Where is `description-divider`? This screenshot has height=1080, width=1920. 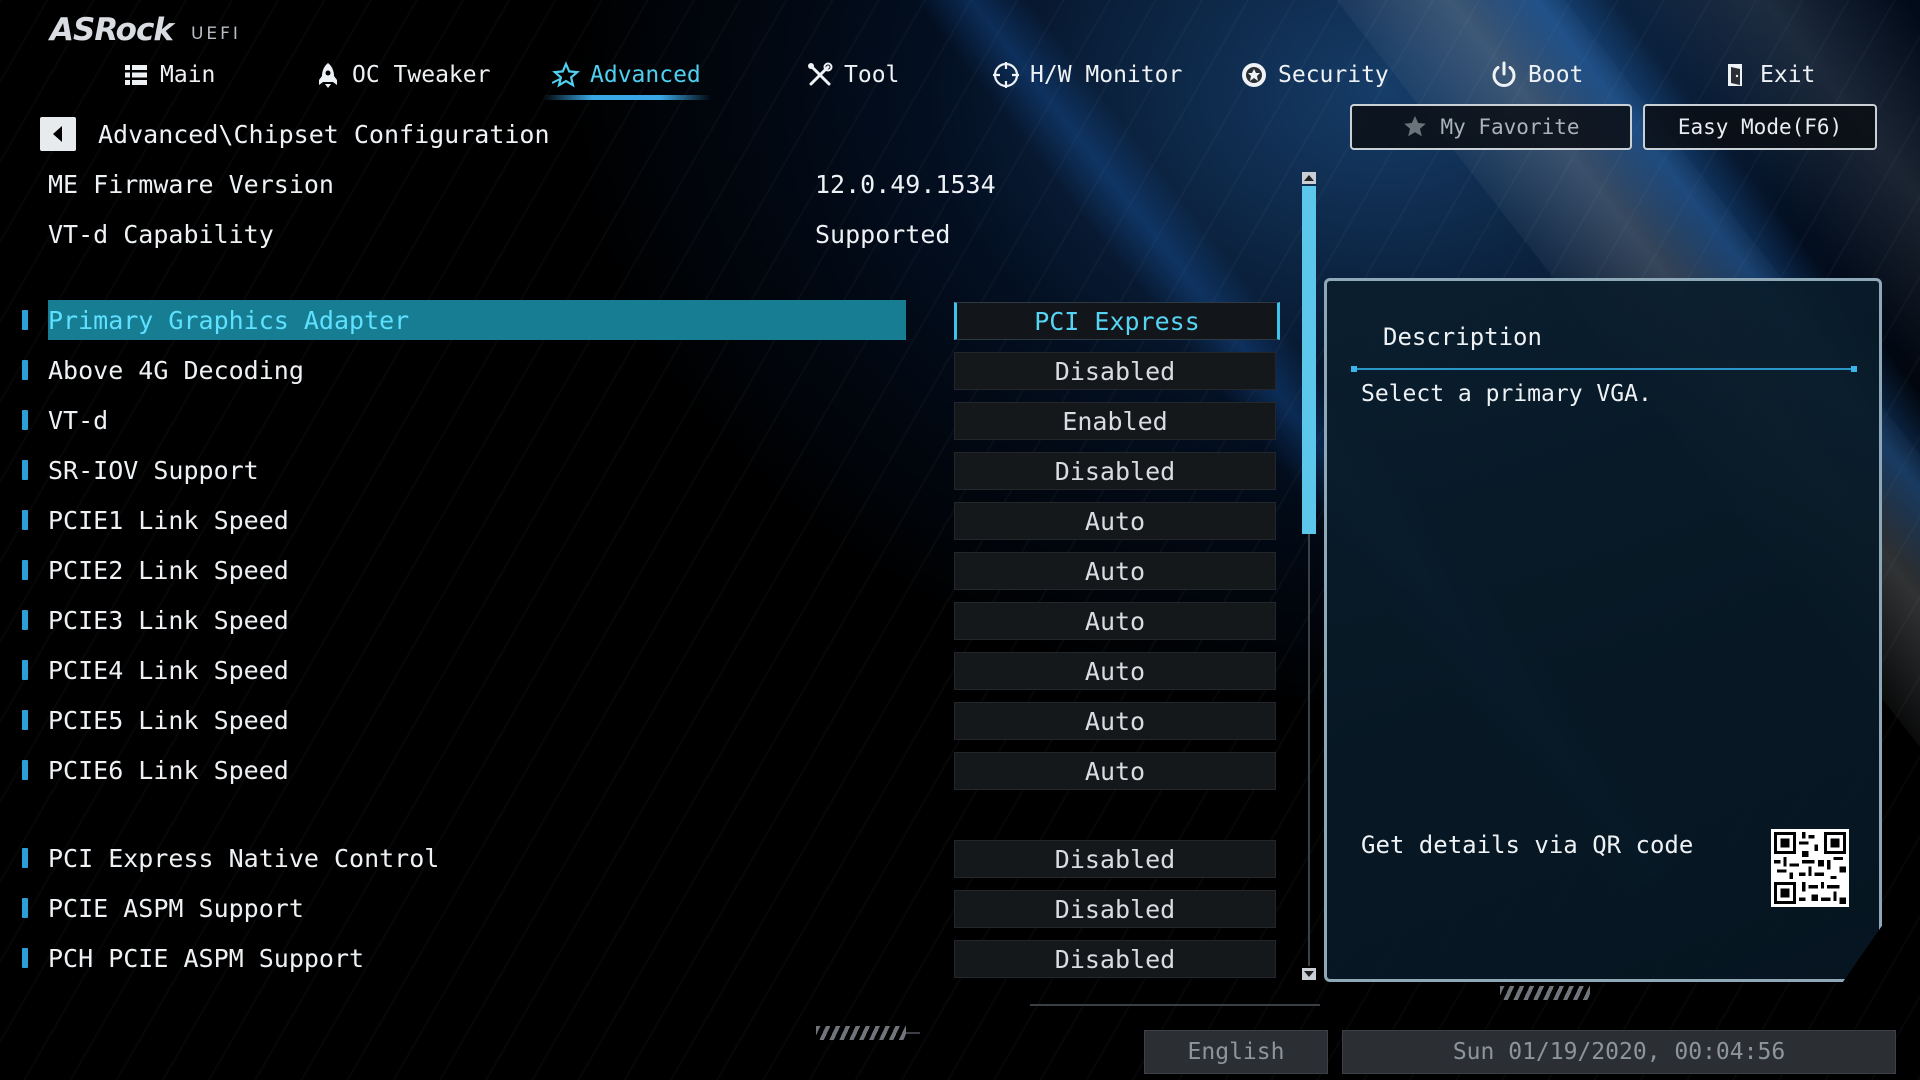
description-divider is located at coordinates (1604, 369).